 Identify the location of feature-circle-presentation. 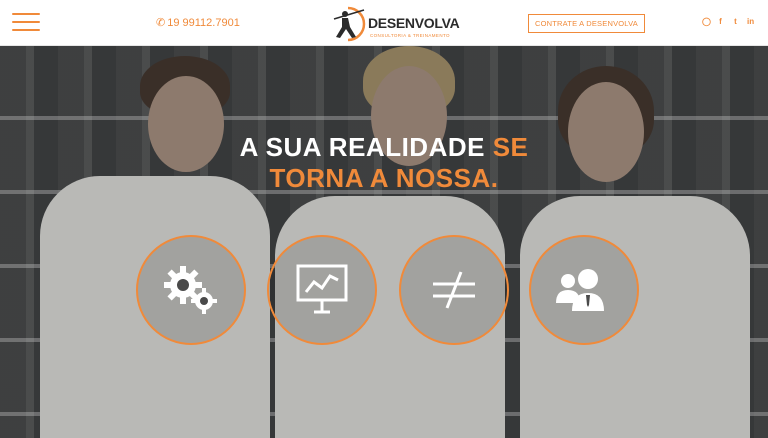
(322, 290).